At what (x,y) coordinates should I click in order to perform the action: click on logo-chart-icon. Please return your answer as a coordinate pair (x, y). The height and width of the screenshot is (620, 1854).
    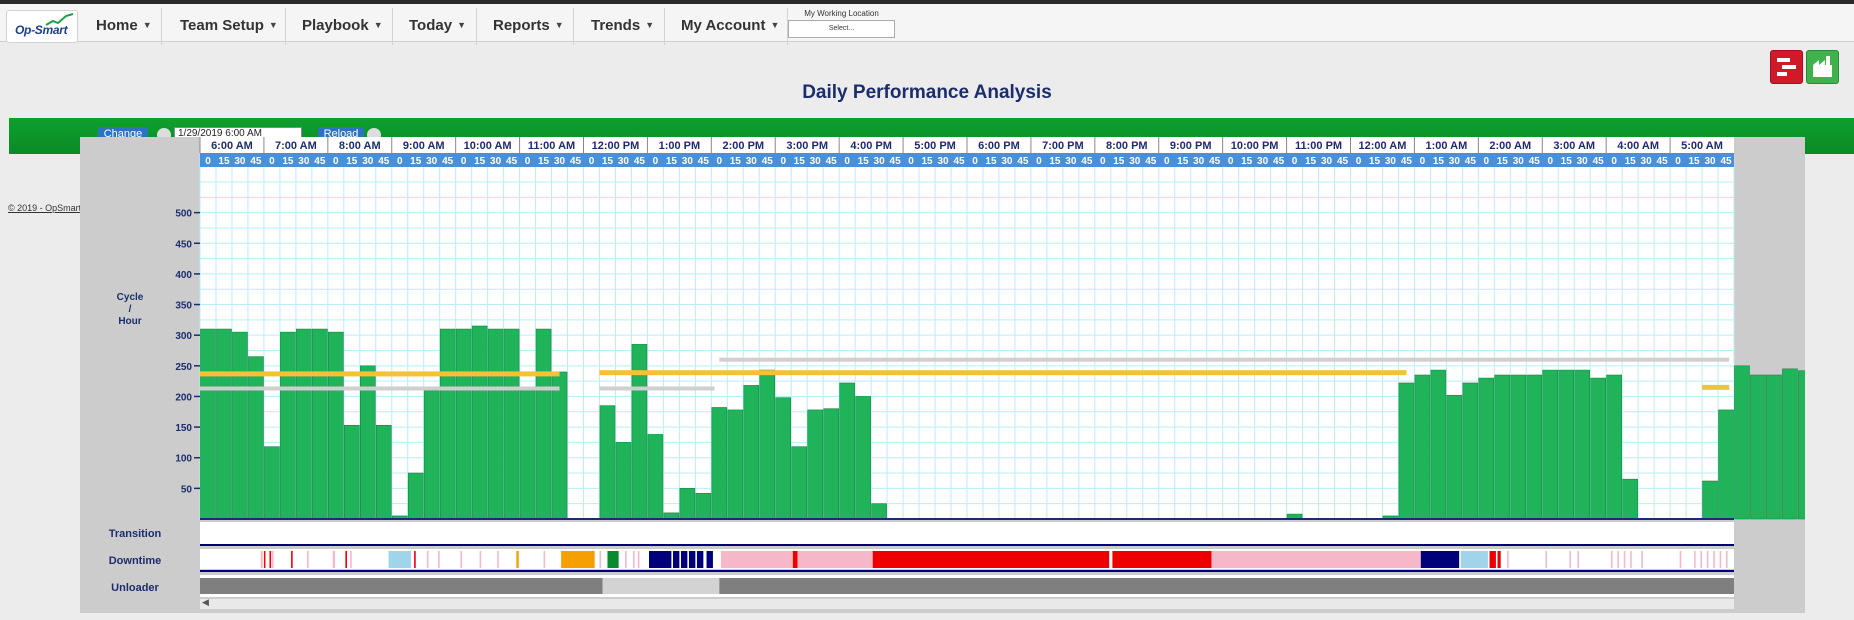
    Looking at the image, I should click on (59, 19).